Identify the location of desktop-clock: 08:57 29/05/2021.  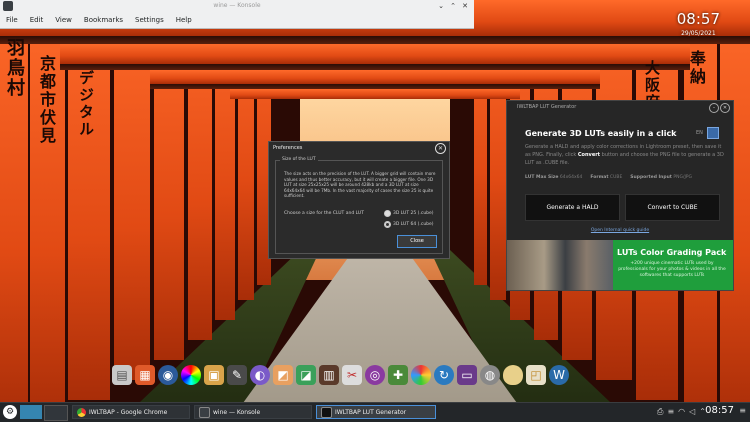
(698, 23).